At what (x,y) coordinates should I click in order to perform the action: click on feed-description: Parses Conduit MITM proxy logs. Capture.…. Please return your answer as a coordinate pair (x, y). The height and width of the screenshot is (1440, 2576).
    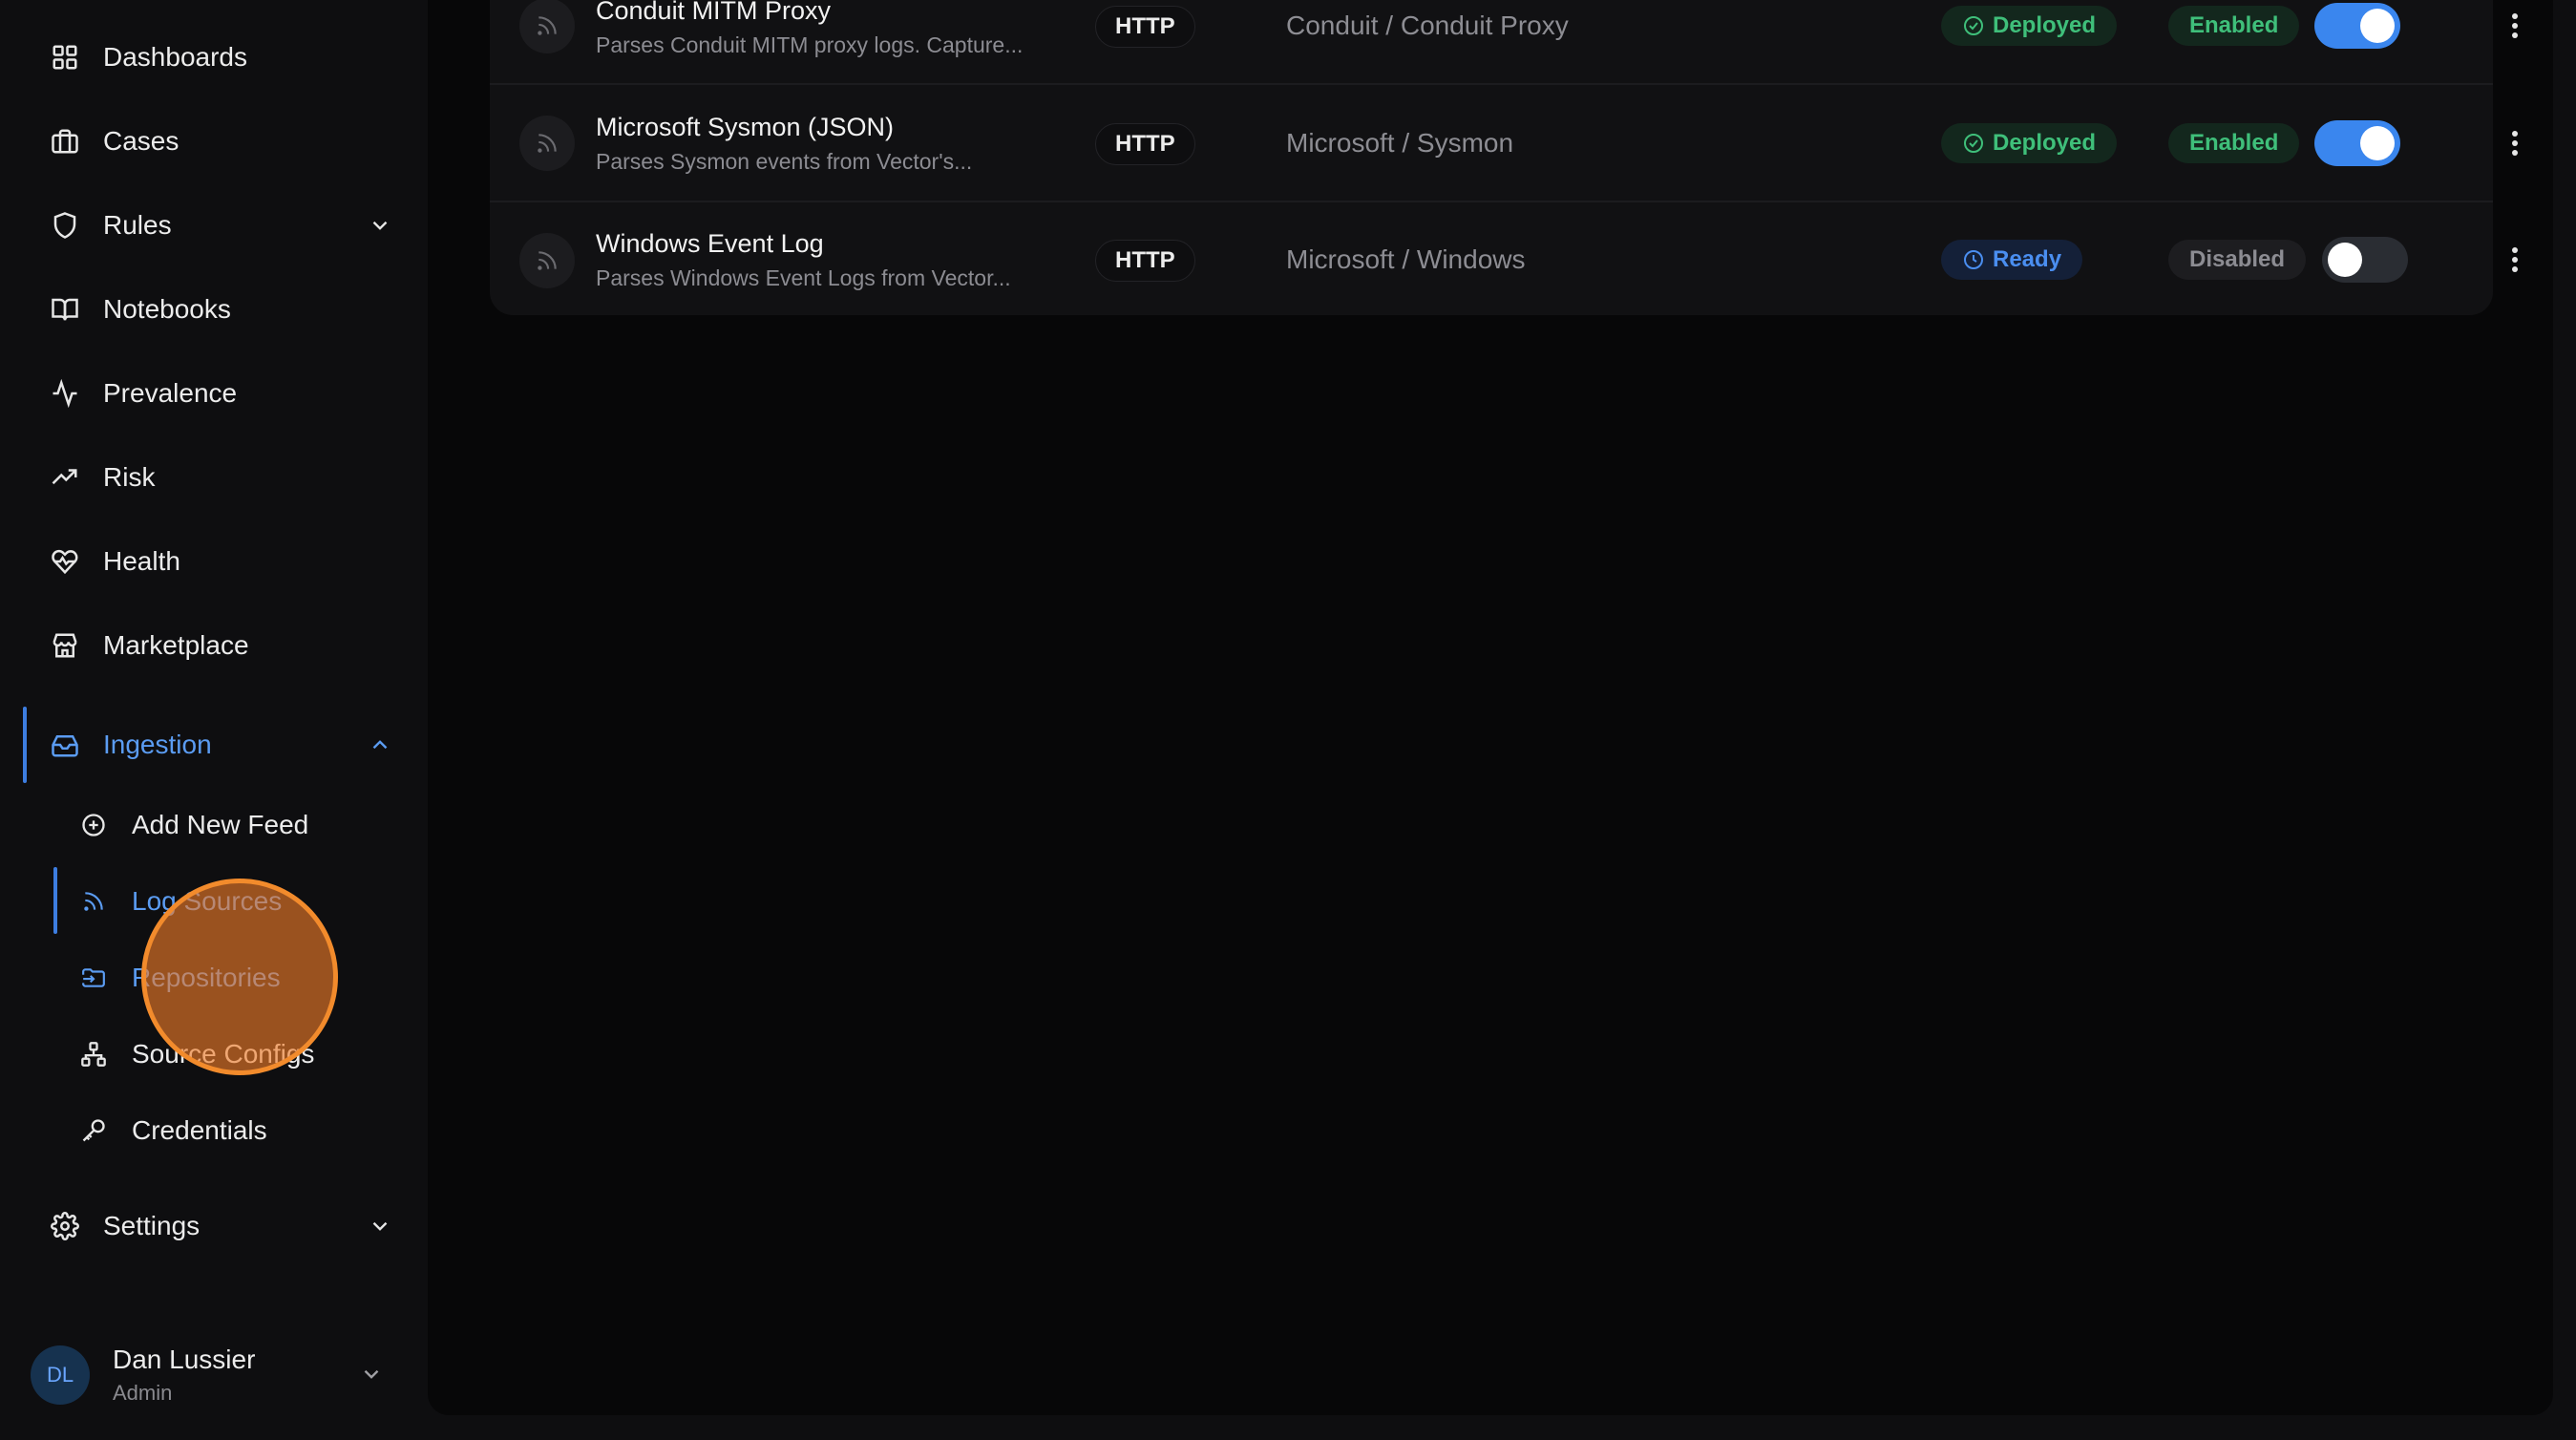
    Looking at the image, I should click on (810, 44).